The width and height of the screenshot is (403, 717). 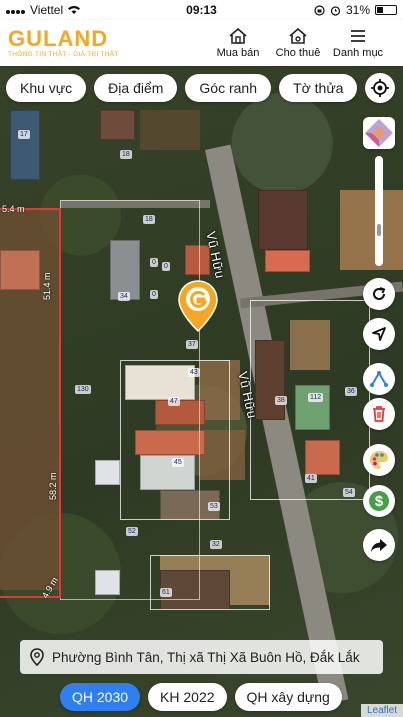 I want to click on carrier-label: Viettel, so click(x=47, y=10).